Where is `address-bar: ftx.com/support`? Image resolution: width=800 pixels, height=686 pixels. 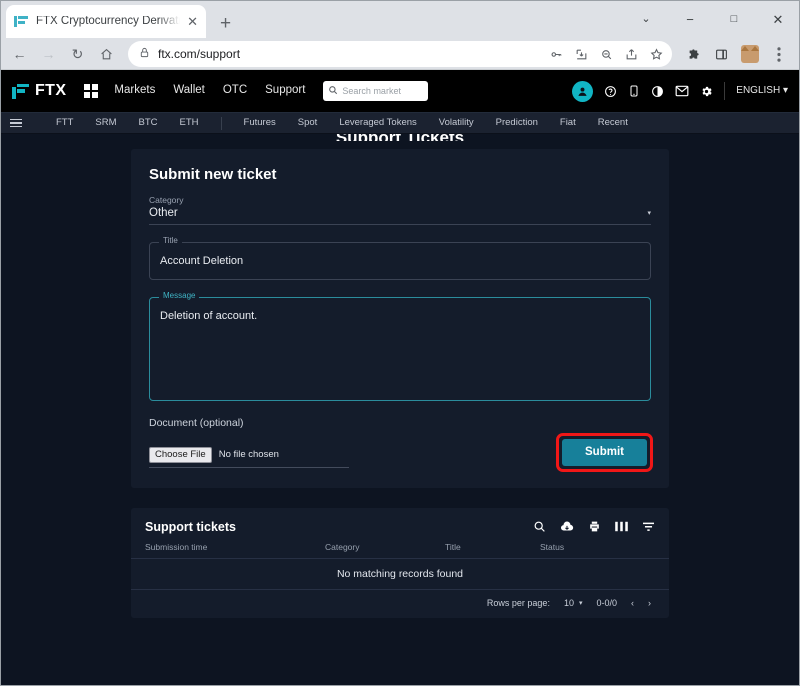
address-bar: ftx.com/support is located at coordinates (400, 54).